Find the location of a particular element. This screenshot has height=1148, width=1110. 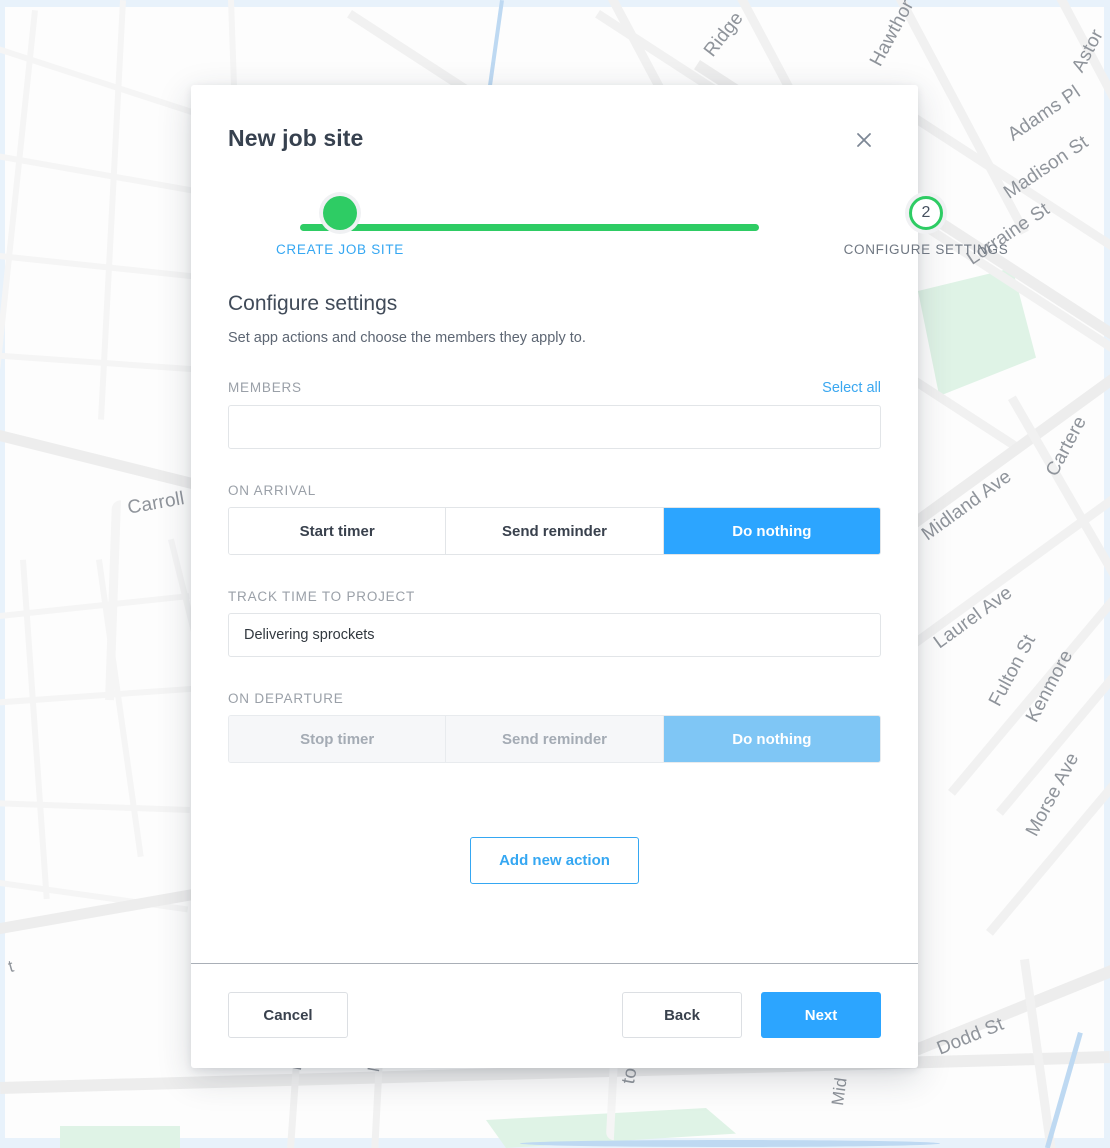

wizard-stepper: CREATE JOB SITE 2 CONFIGURE SETTINGS is located at coordinates (618, 227).